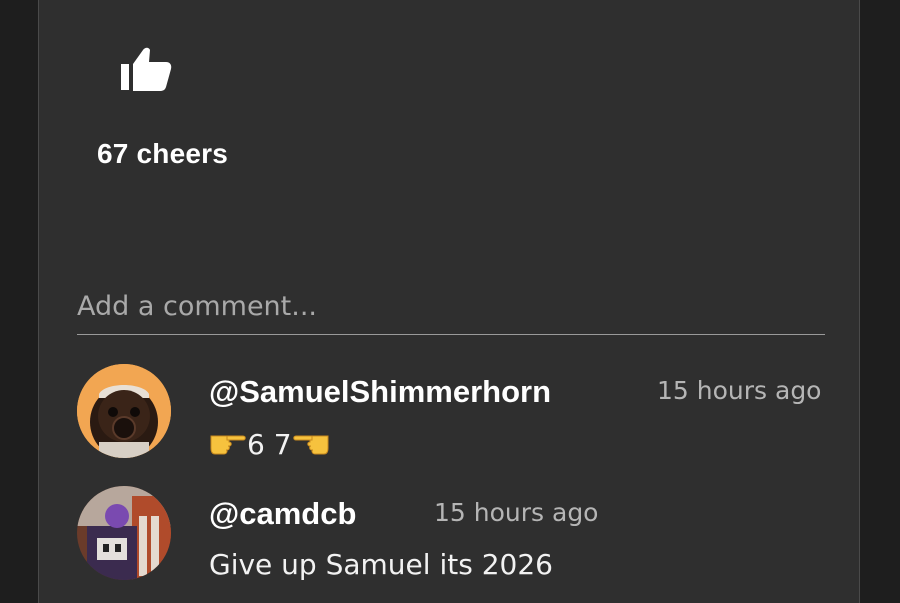  Describe the element at coordinates (451, 307) in the screenshot. I see `add-comment-input` at that location.